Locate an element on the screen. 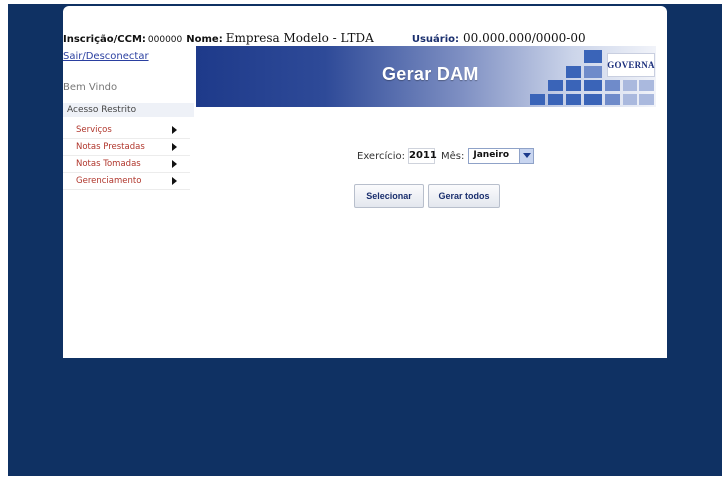 Image resolution: width=722 pixels, height=477 pixels. dam-filter-form: Exercício: 2011 Mês: Janeiro is located at coordinates (446, 156).